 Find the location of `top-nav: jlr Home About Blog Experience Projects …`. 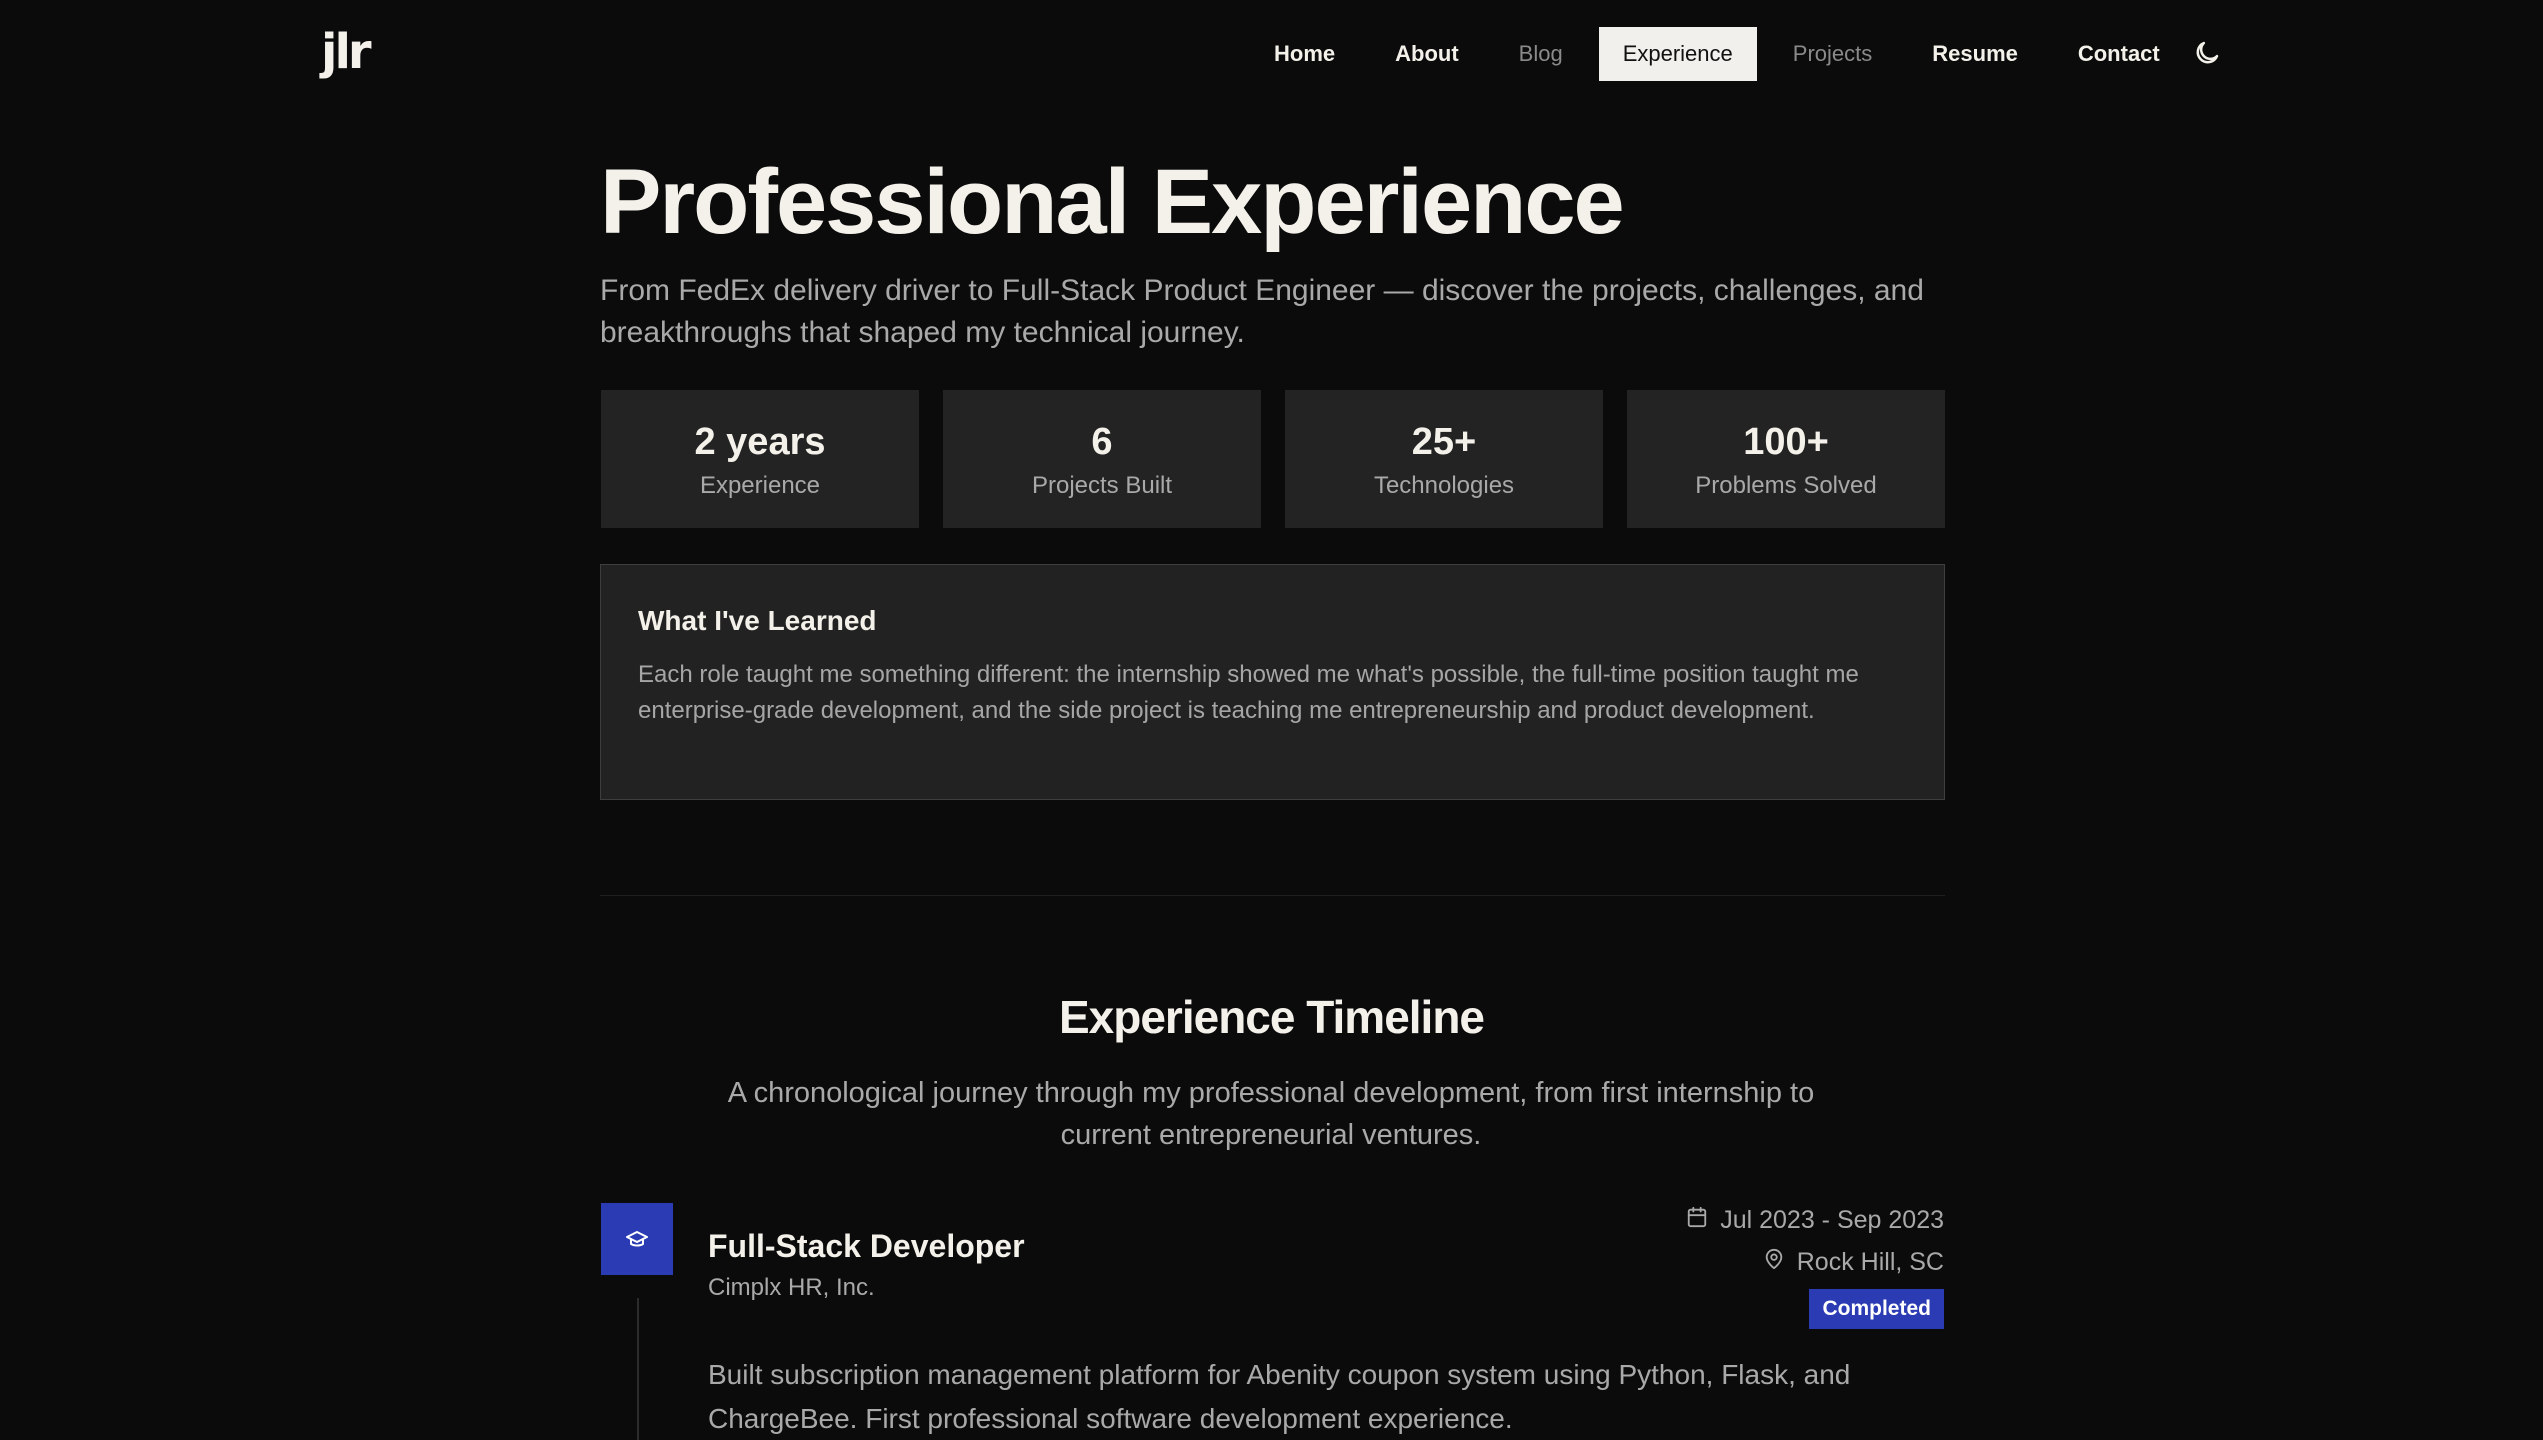

top-nav: jlr Home About Blog Experience Projects … is located at coordinates (1271, 54).